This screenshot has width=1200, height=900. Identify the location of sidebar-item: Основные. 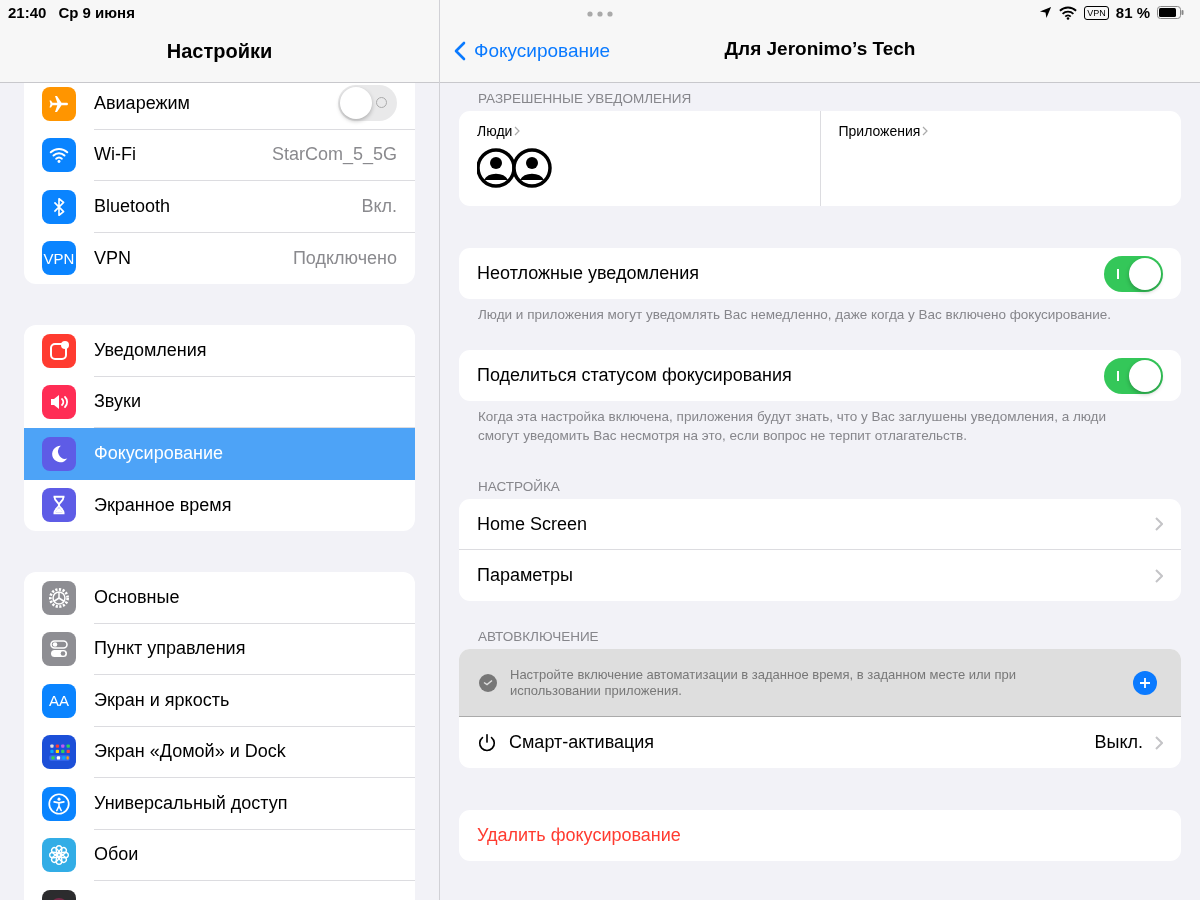
(219, 598).